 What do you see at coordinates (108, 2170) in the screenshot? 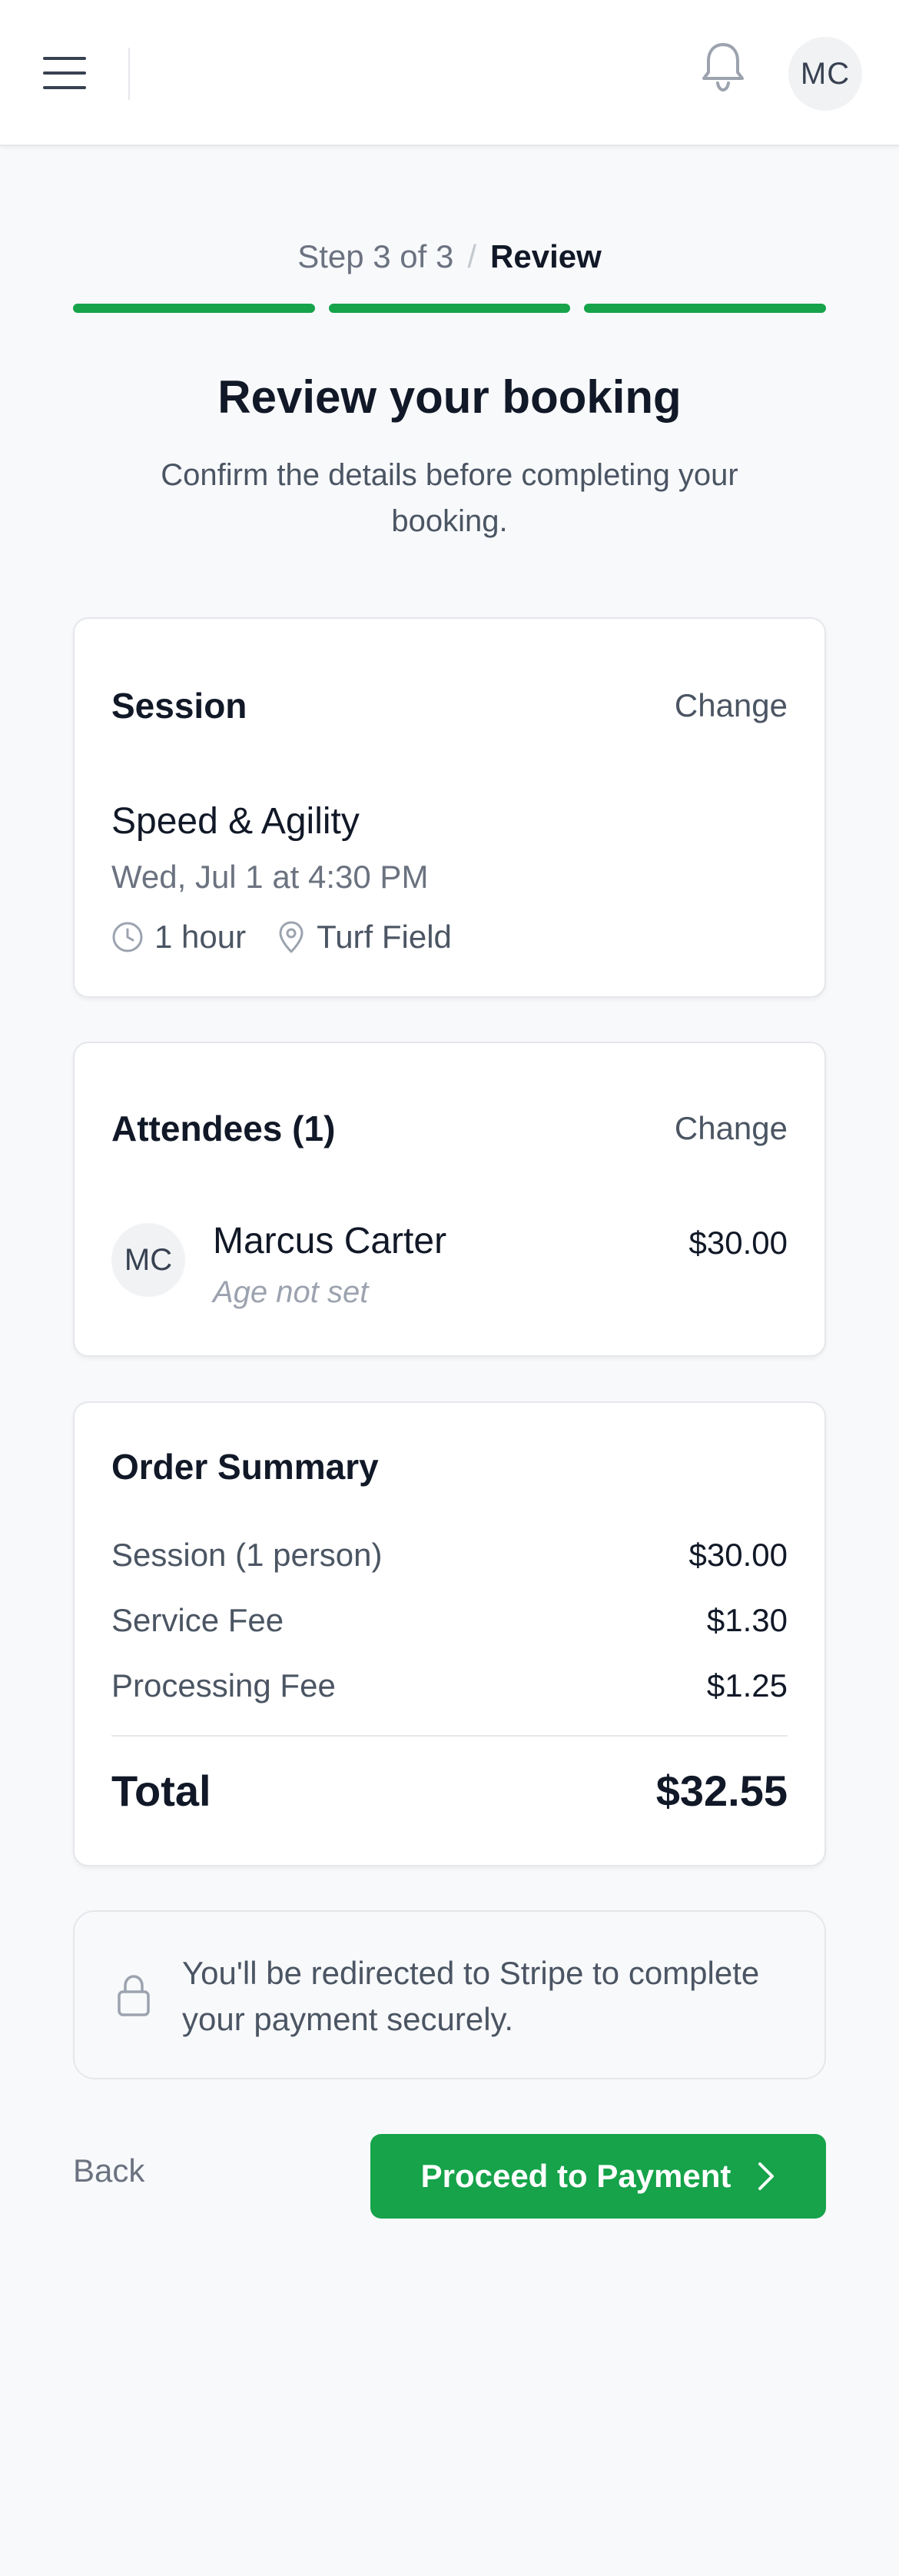
I see `back-button: Back` at bounding box center [108, 2170].